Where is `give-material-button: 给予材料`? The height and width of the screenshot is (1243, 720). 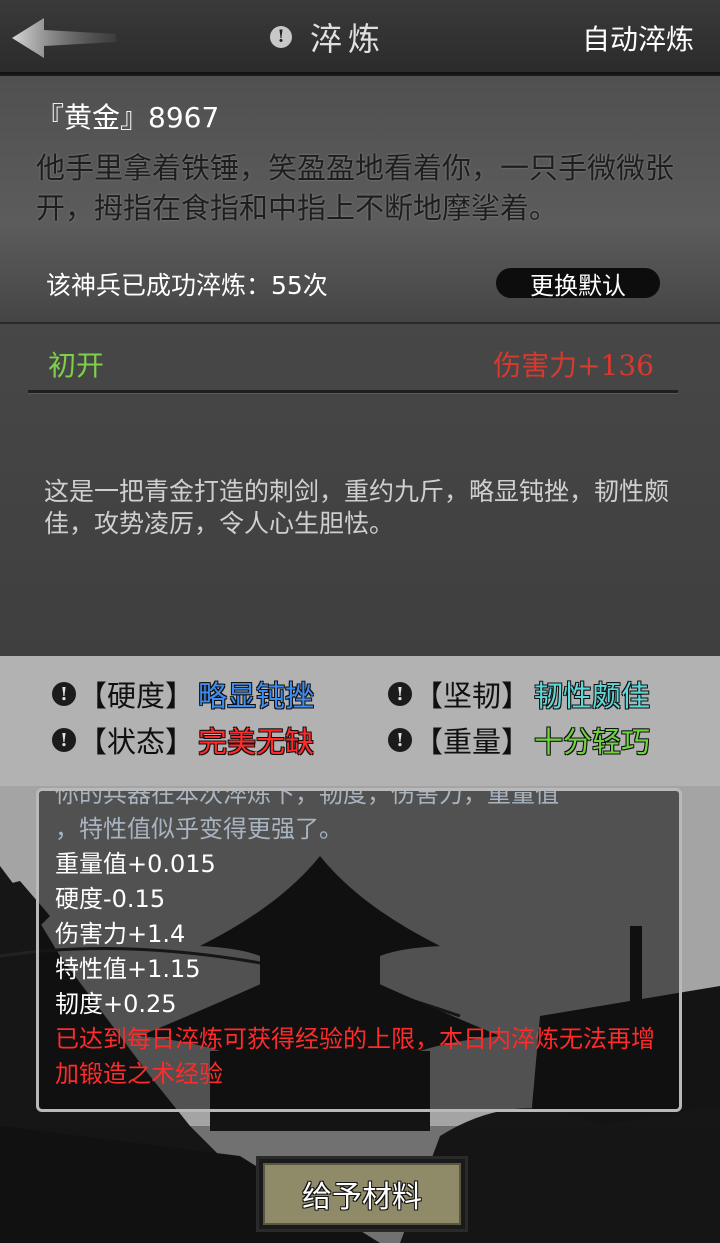 give-material-button: 给予材料 is located at coordinates (362, 1194).